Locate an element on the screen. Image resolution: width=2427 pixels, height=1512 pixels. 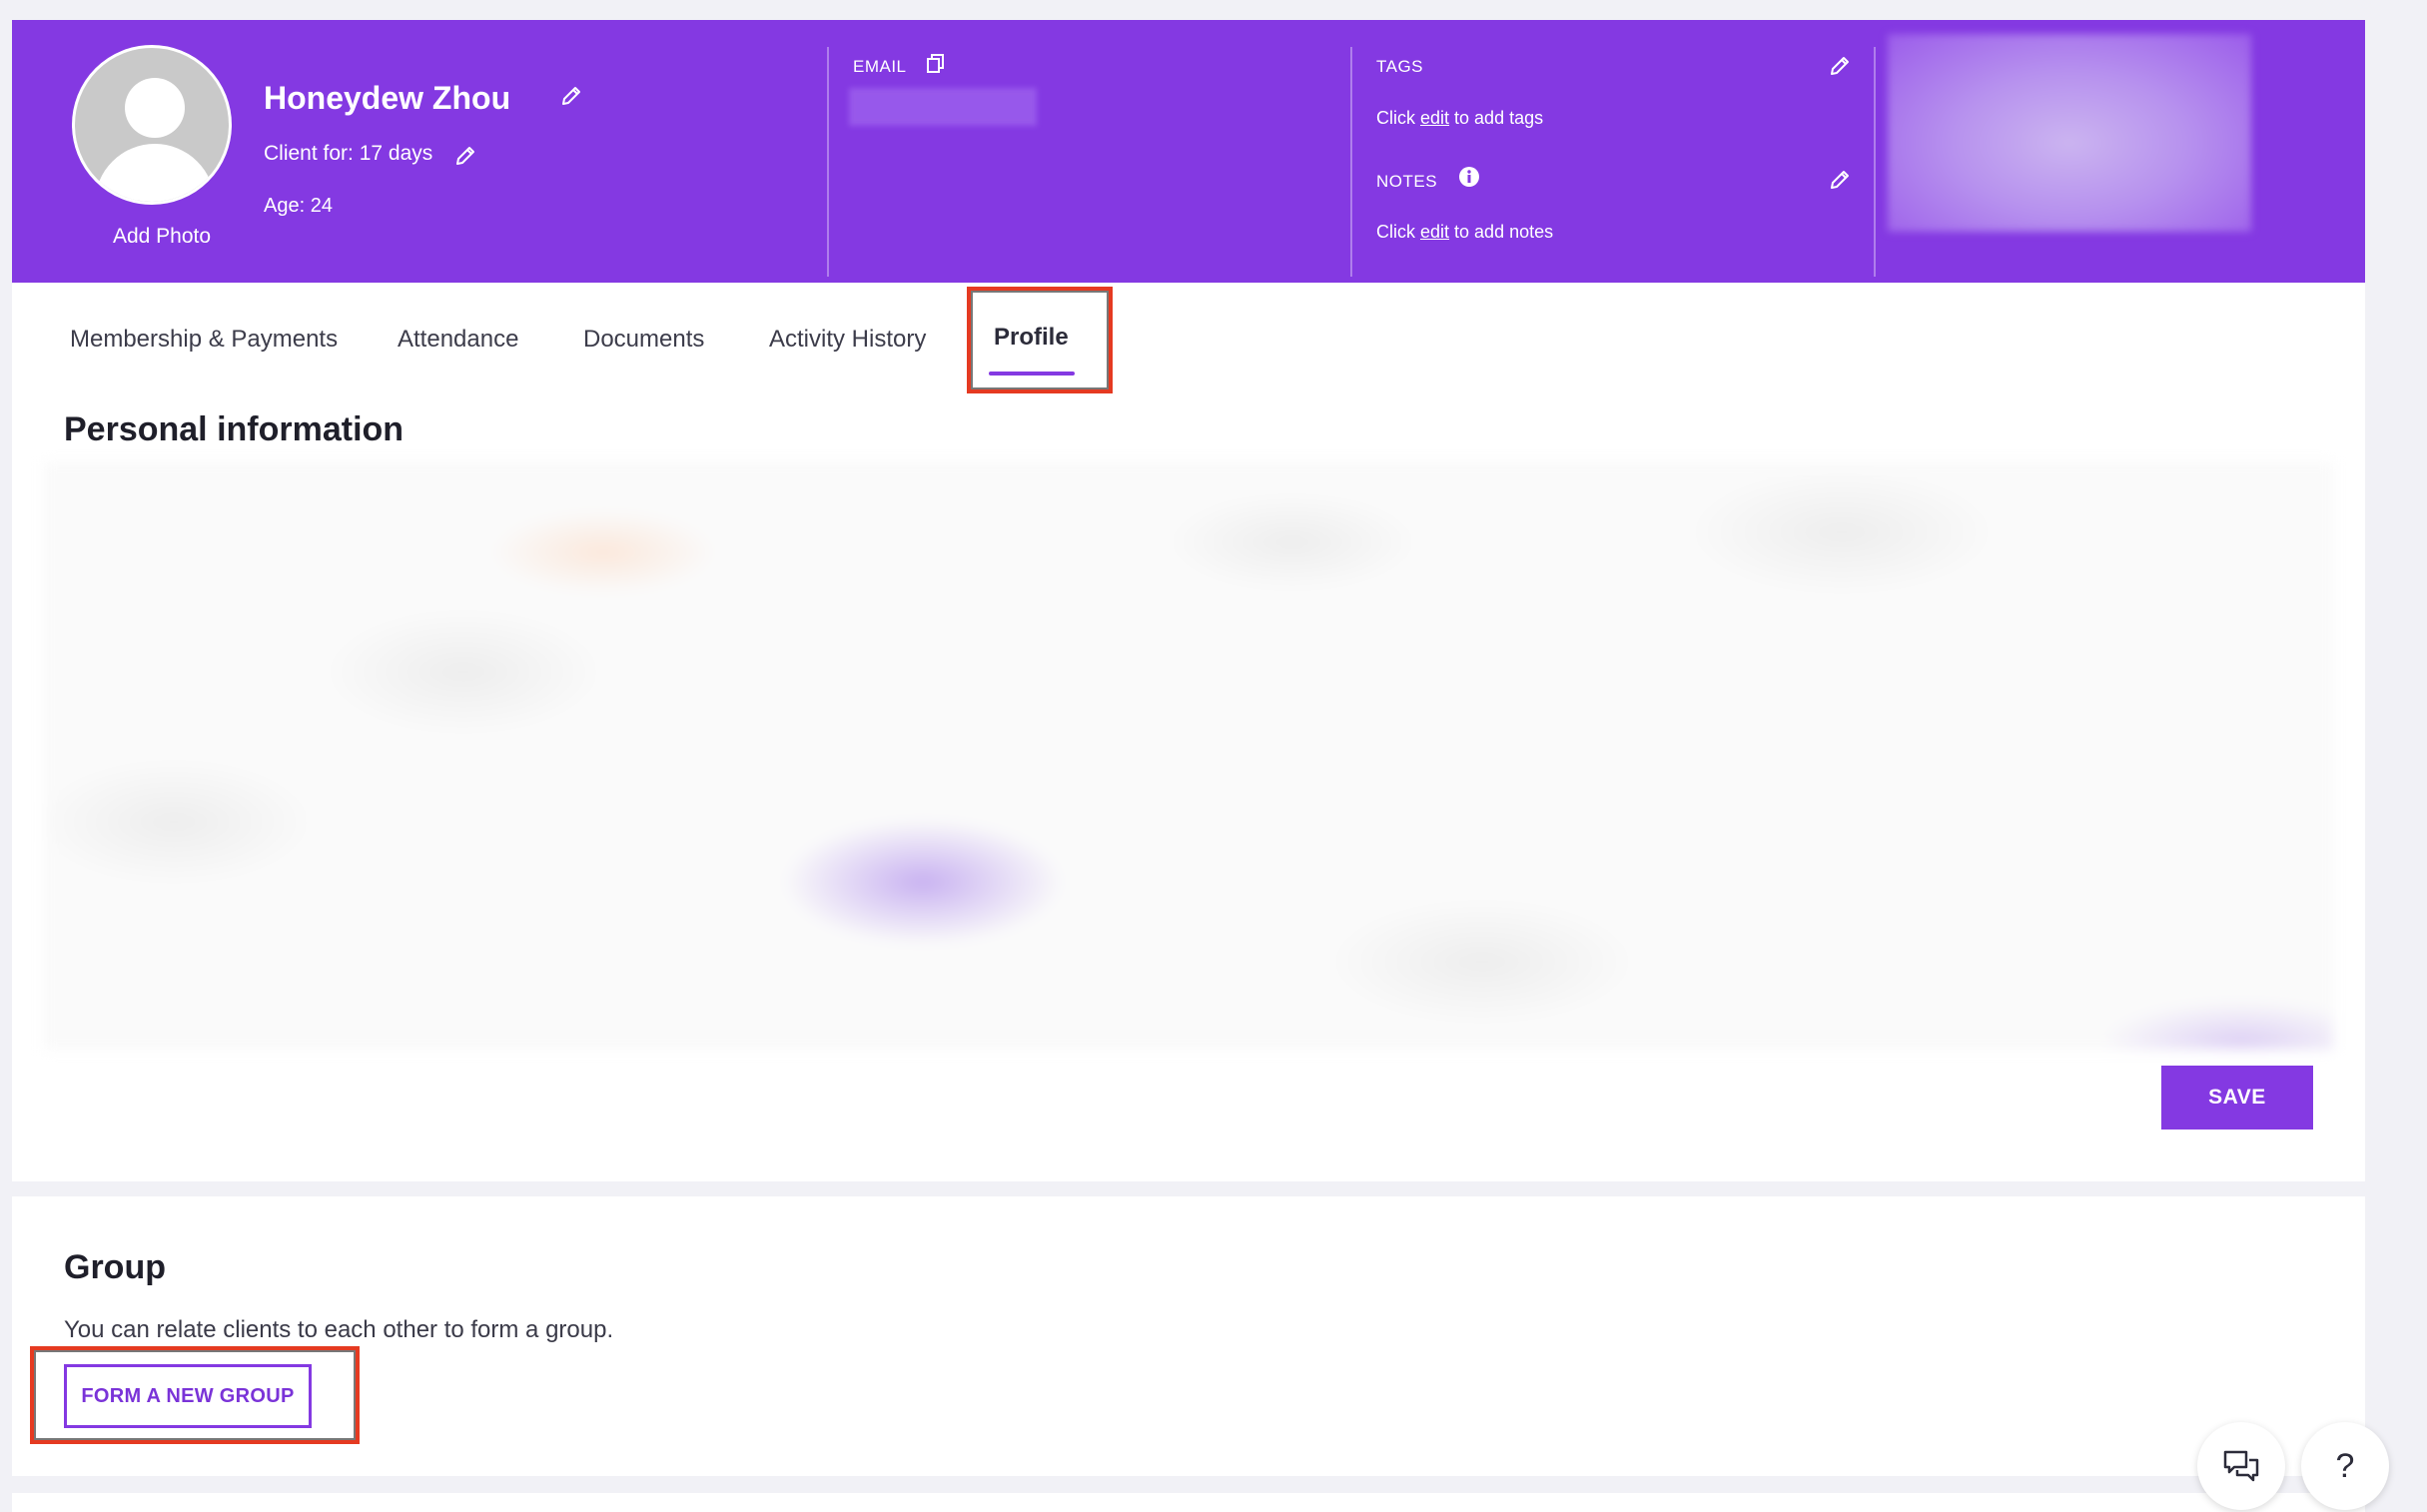
client-duration: Client for: 17 days is located at coordinates (348, 153).